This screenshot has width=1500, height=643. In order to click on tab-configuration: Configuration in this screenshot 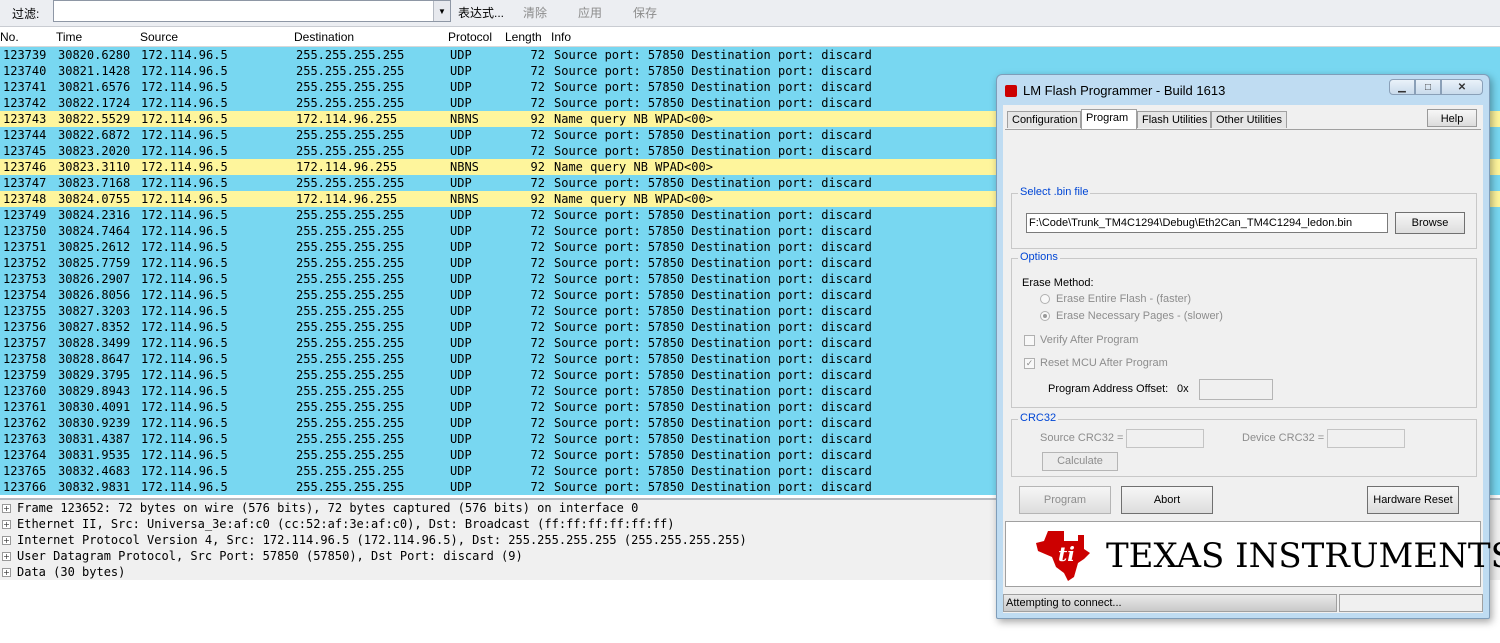, I will do `click(1044, 119)`.